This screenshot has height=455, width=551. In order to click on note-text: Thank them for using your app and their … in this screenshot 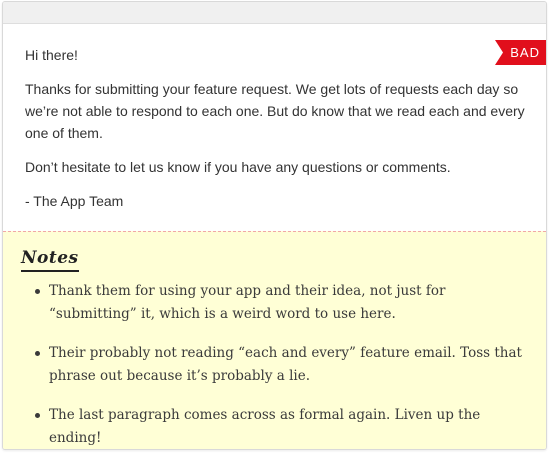, I will do `click(247, 302)`.